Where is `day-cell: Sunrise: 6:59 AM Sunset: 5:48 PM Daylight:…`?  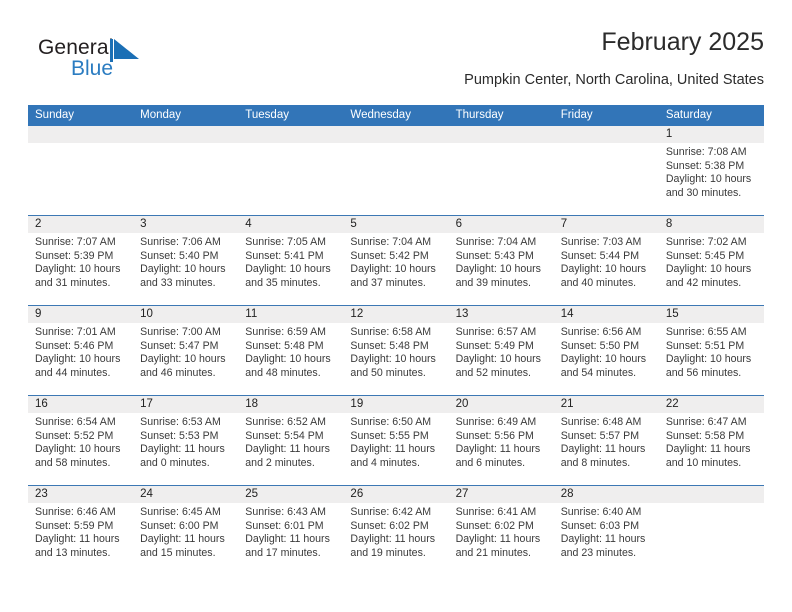 day-cell: Sunrise: 6:59 AM Sunset: 5:48 PM Daylight:… is located at coordinates (290, 359).